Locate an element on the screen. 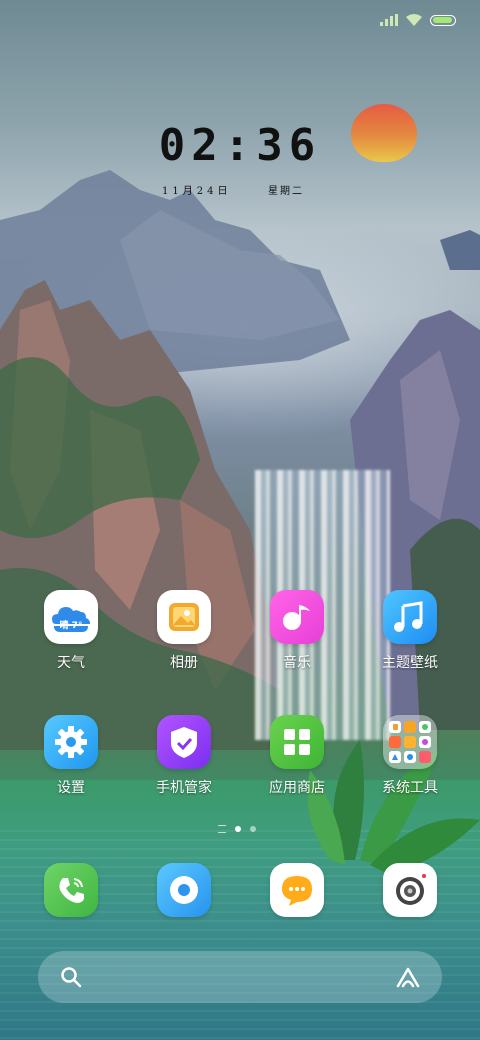  search-icon is located at coordinates (71, 977).